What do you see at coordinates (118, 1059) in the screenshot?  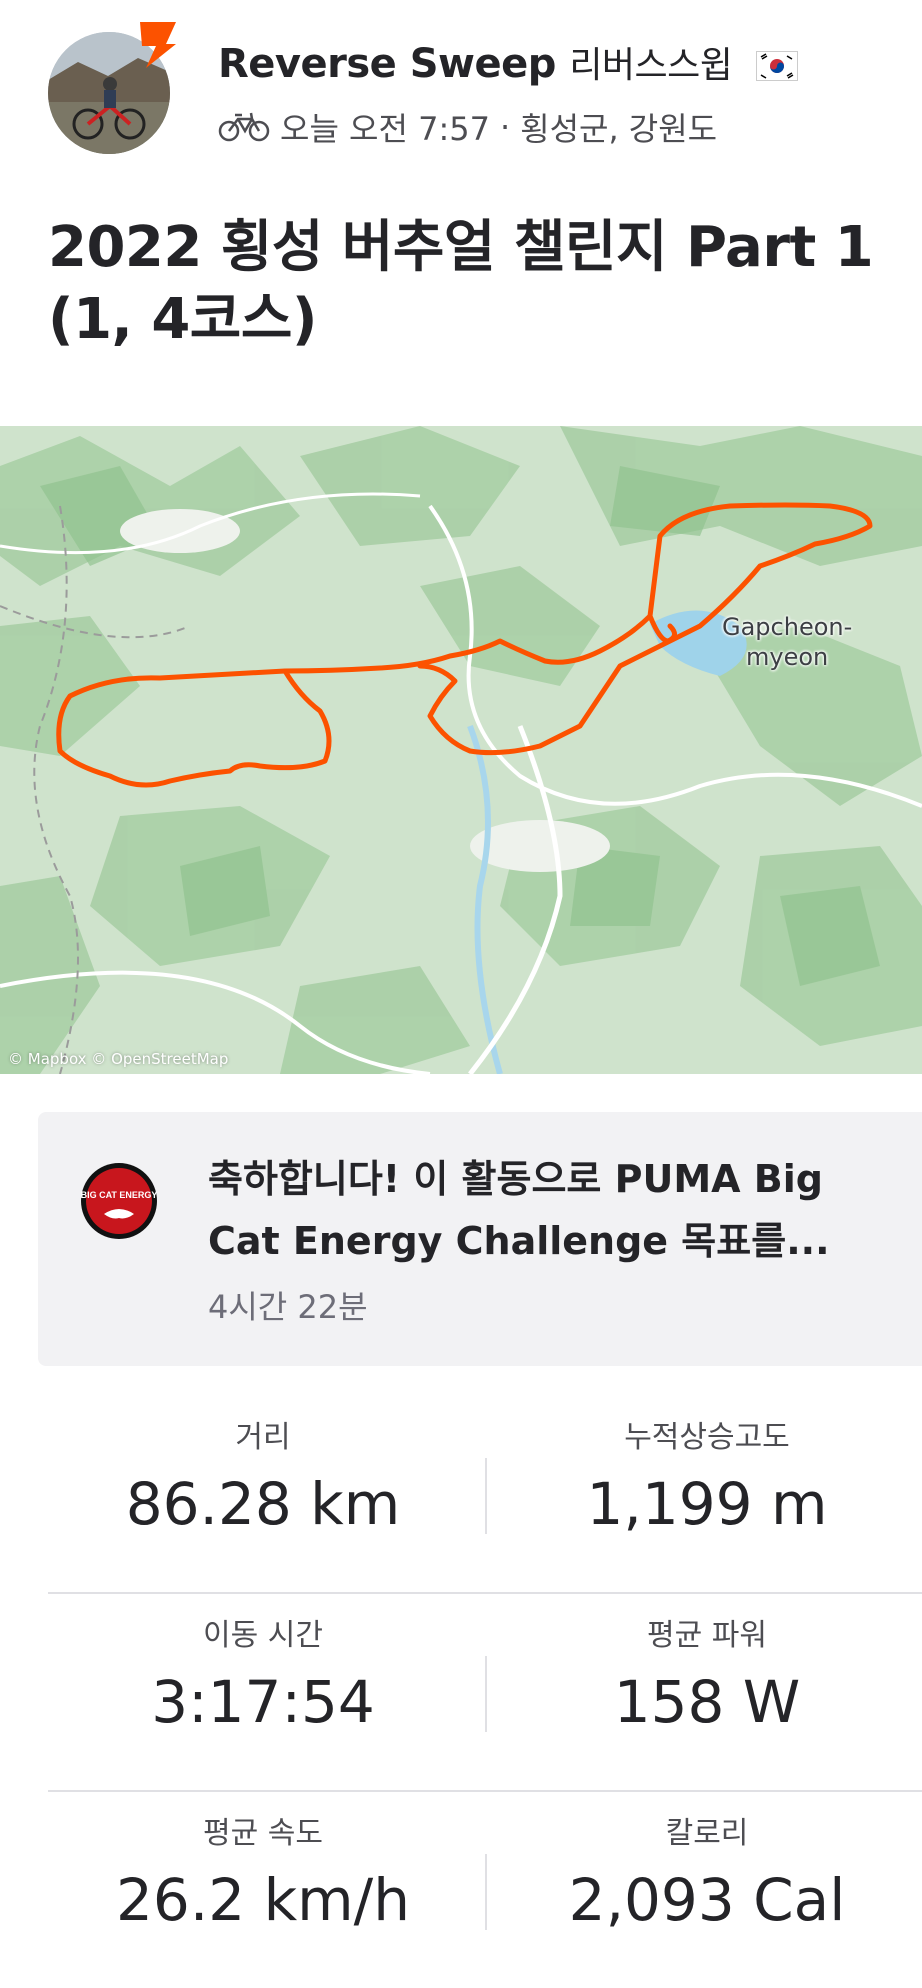 I see `map-attribution: © Mapbox © OpenStreetMap` at bounding box center [118, 1059].